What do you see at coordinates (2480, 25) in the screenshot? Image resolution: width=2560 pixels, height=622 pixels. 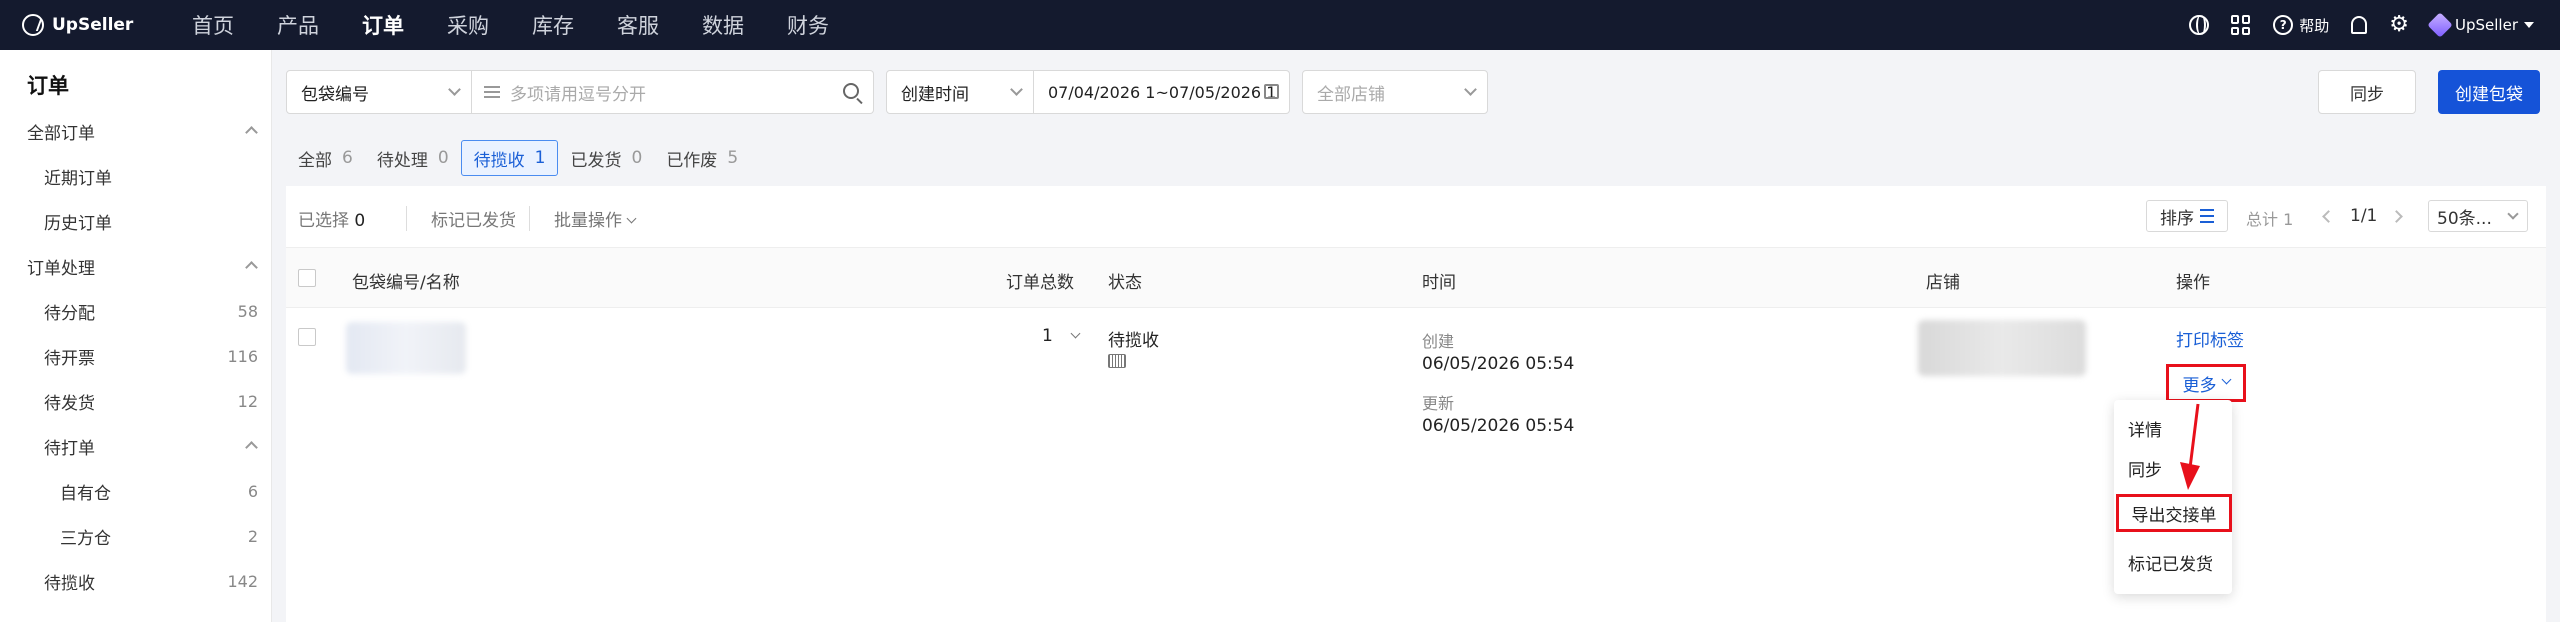 I see `account-menu: UpSeller` at bounding box center [2480, 25].